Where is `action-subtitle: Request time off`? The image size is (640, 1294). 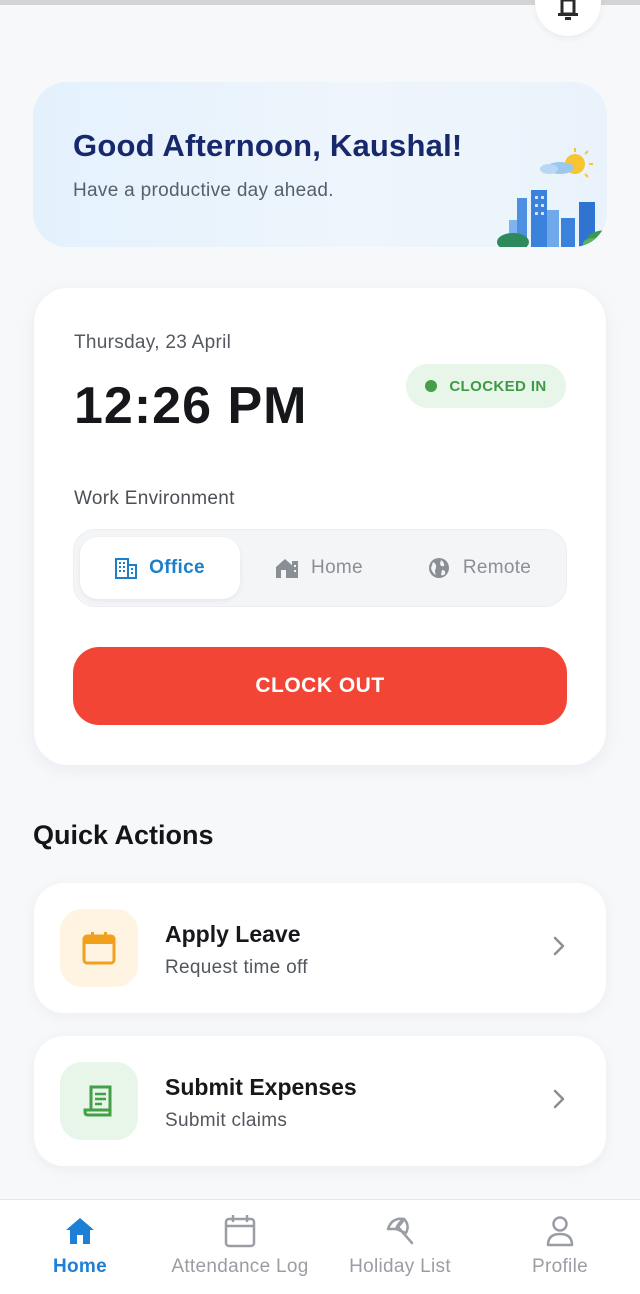
action-subtitle: Request time off is located at coordinates (236, 967).